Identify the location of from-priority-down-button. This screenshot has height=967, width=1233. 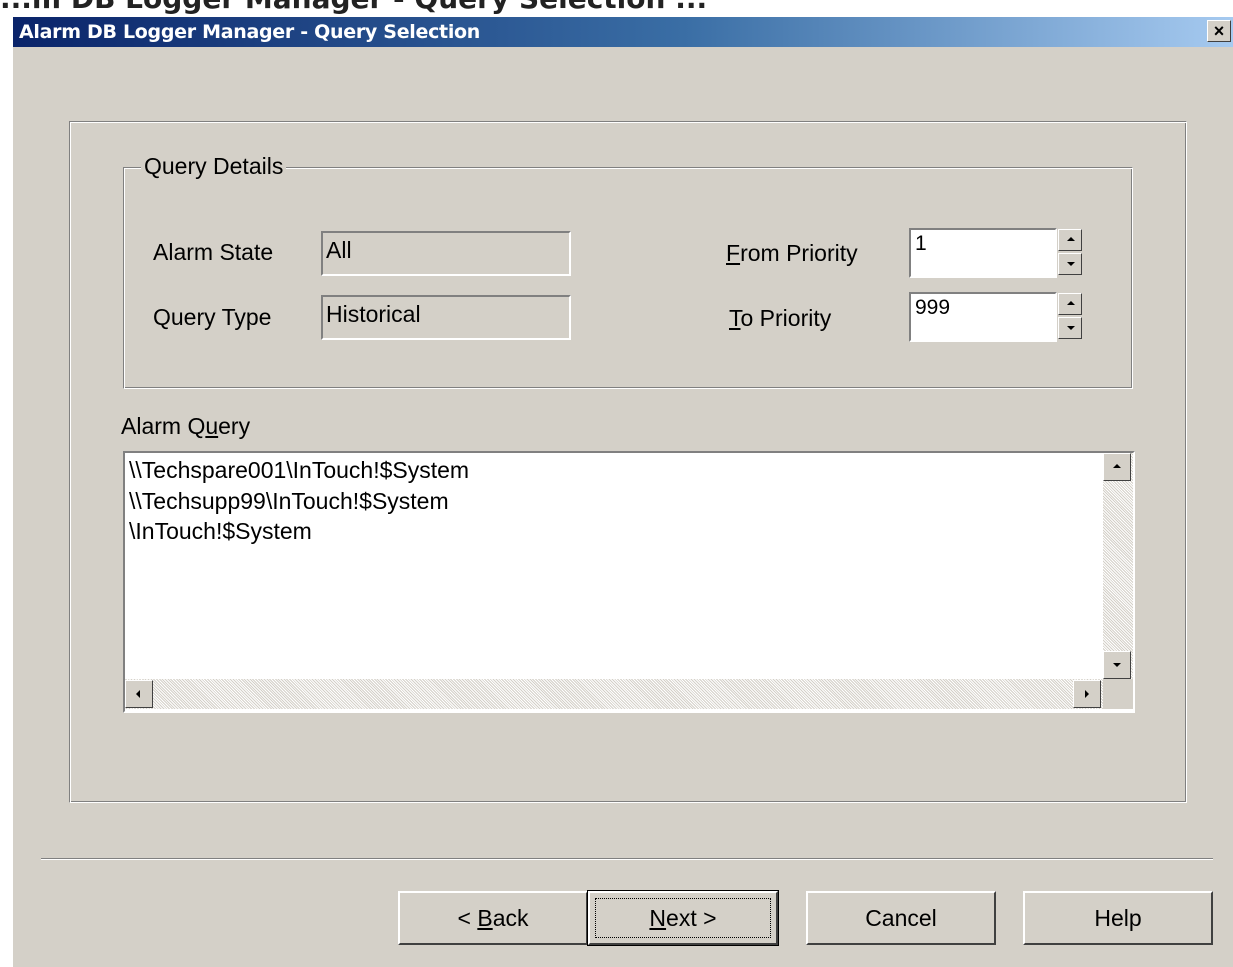
(1070, 264).